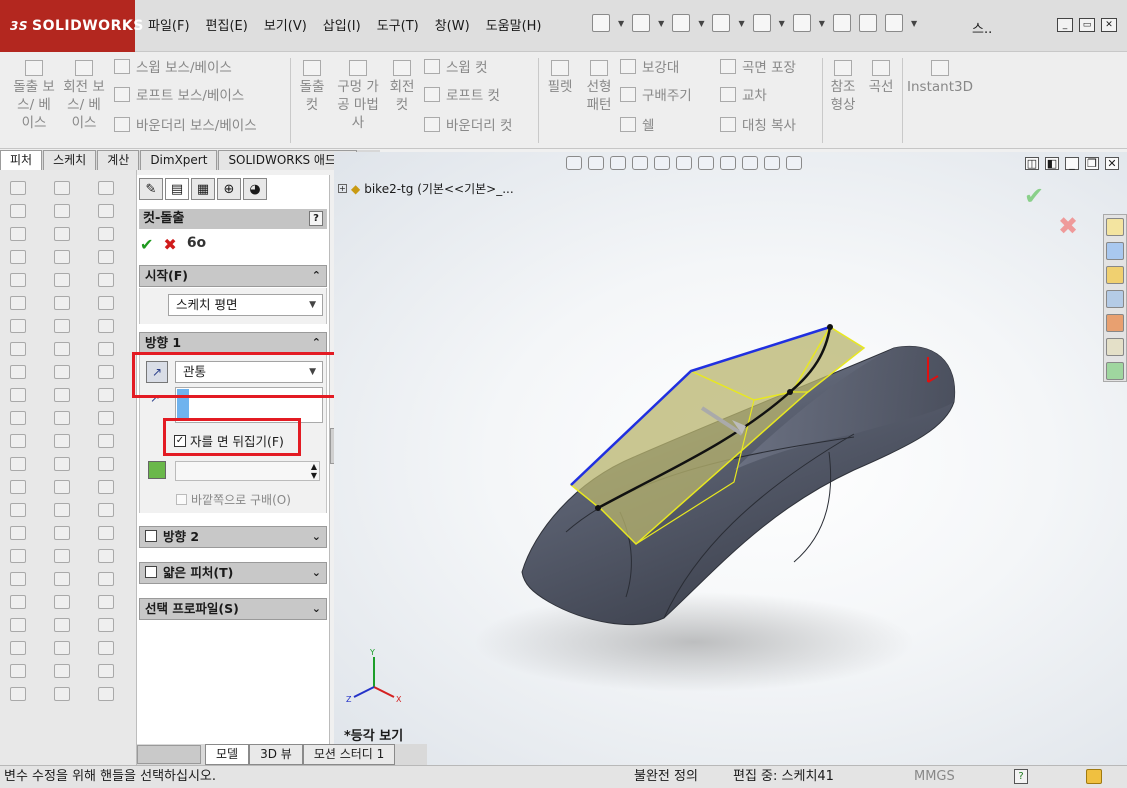  Describe the element at coordinates (71, 26) in the screenshot. I see `solidworks-logo: 3S SOLIDWORKS` at that location.